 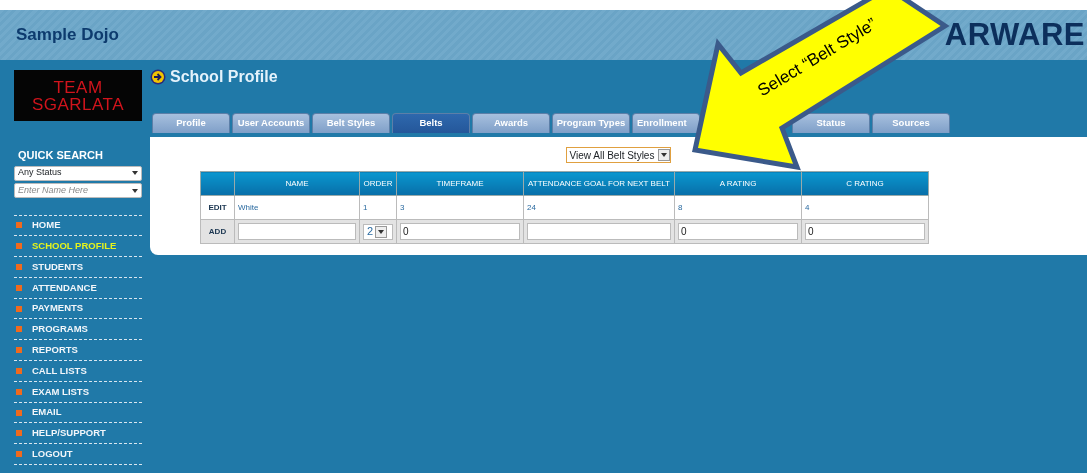 I want to click on column-header: C RATING, so click(x=865, y=183).